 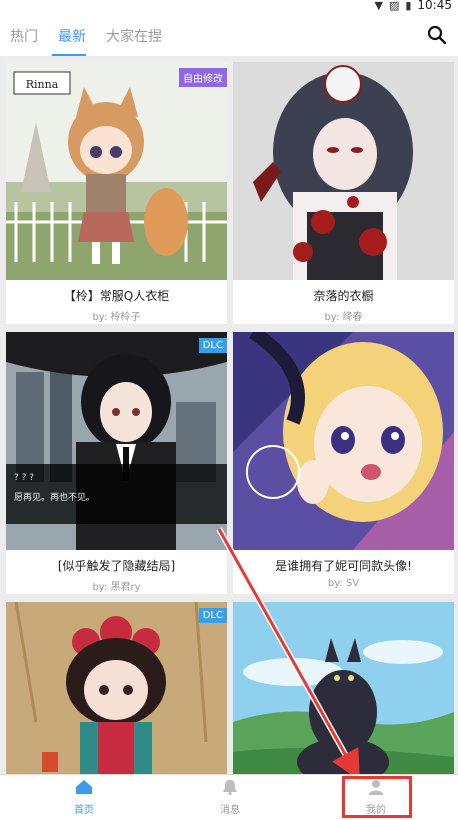 I want to click on tab-hot: 热门, so click(x=24, y=36).